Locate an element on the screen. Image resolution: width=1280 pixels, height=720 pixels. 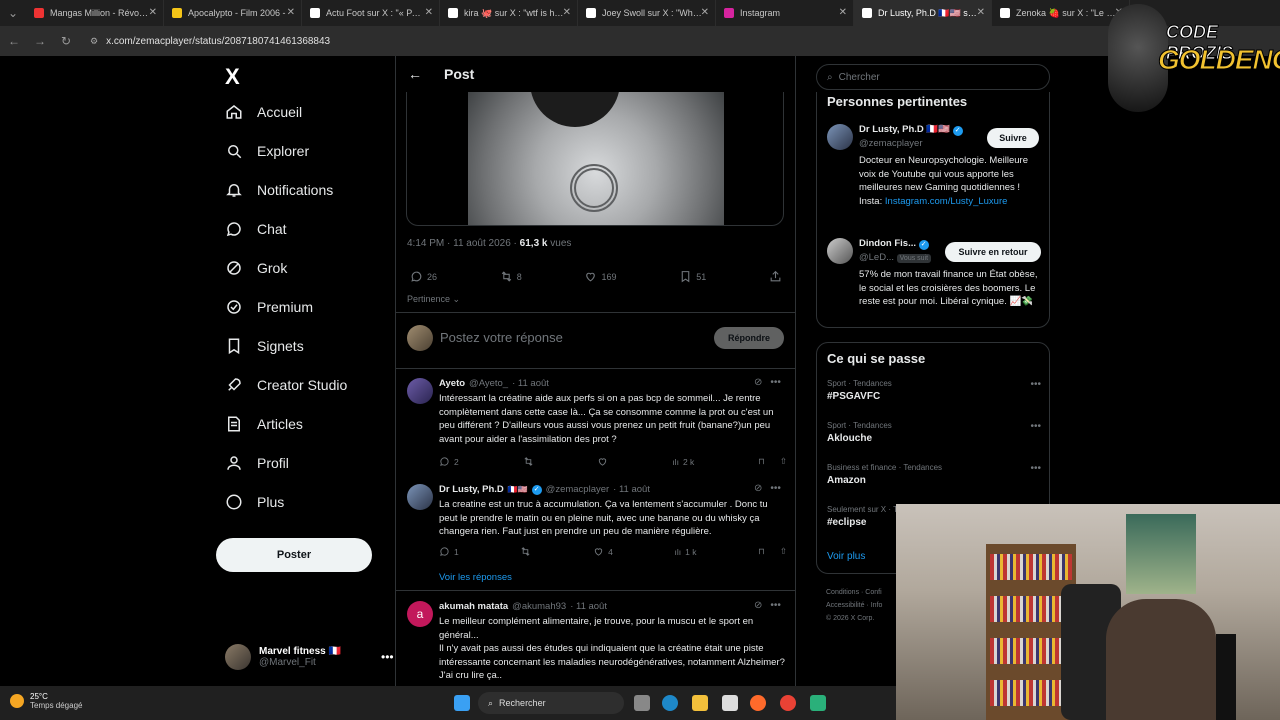
reply-action: 2 is located at coordinates (449, 461).